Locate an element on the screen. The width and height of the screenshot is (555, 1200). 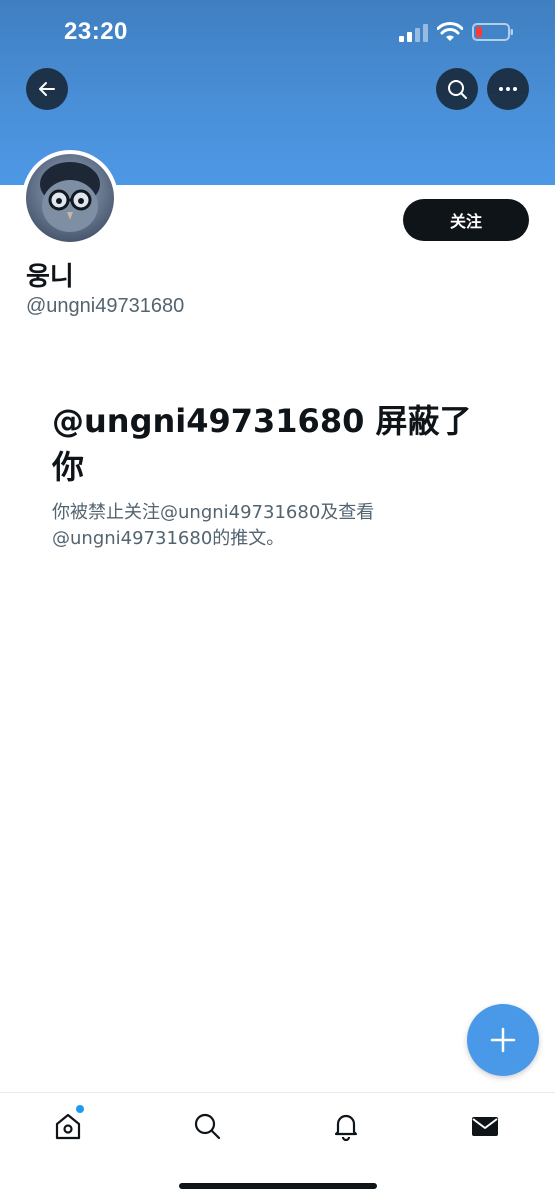
home-icon is located at coordinates (68, 1126).